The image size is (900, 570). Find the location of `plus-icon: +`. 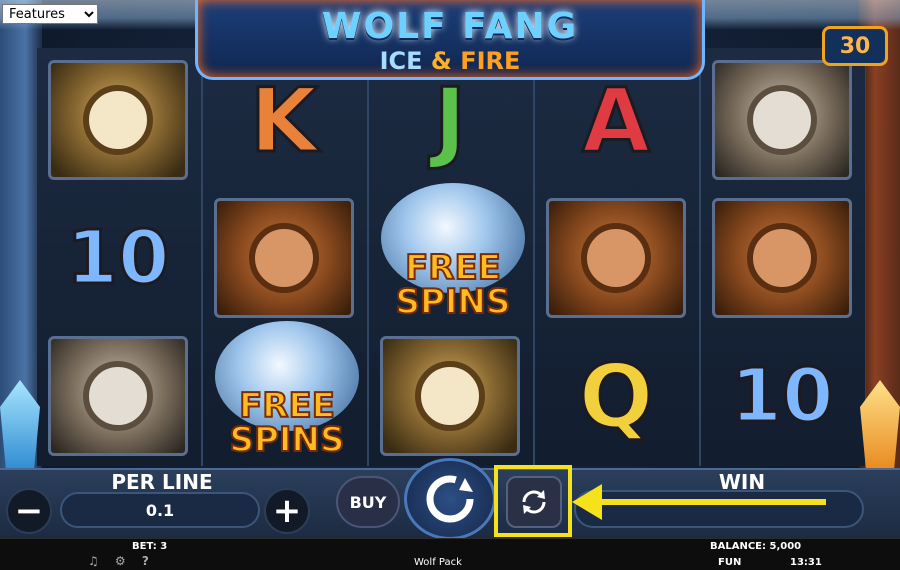

plus-icon: + is located at coordinates (287, 511).